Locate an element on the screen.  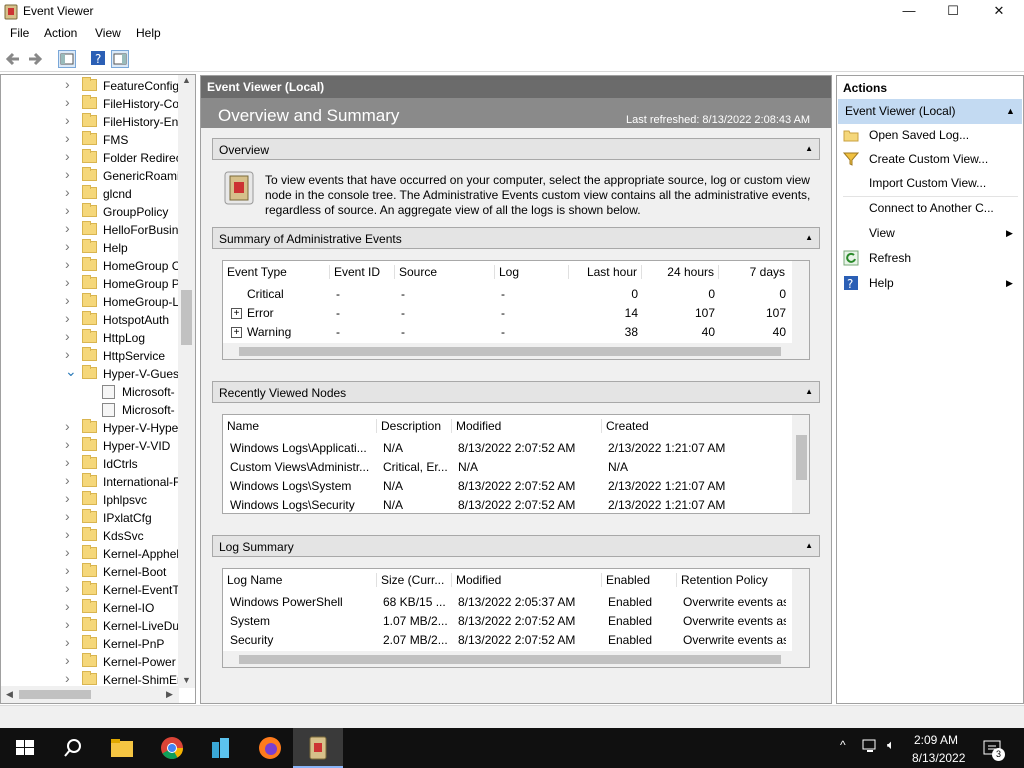
server-manager-icon is located at coordinates (221, 748).